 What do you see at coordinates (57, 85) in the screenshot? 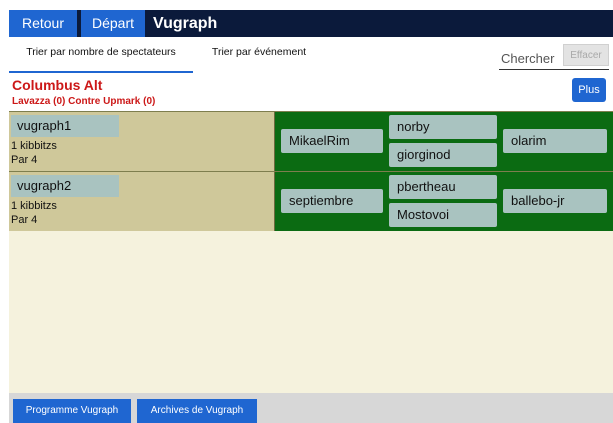
I see `event-title: Columbus Alt` at bounding box center [57, 85].